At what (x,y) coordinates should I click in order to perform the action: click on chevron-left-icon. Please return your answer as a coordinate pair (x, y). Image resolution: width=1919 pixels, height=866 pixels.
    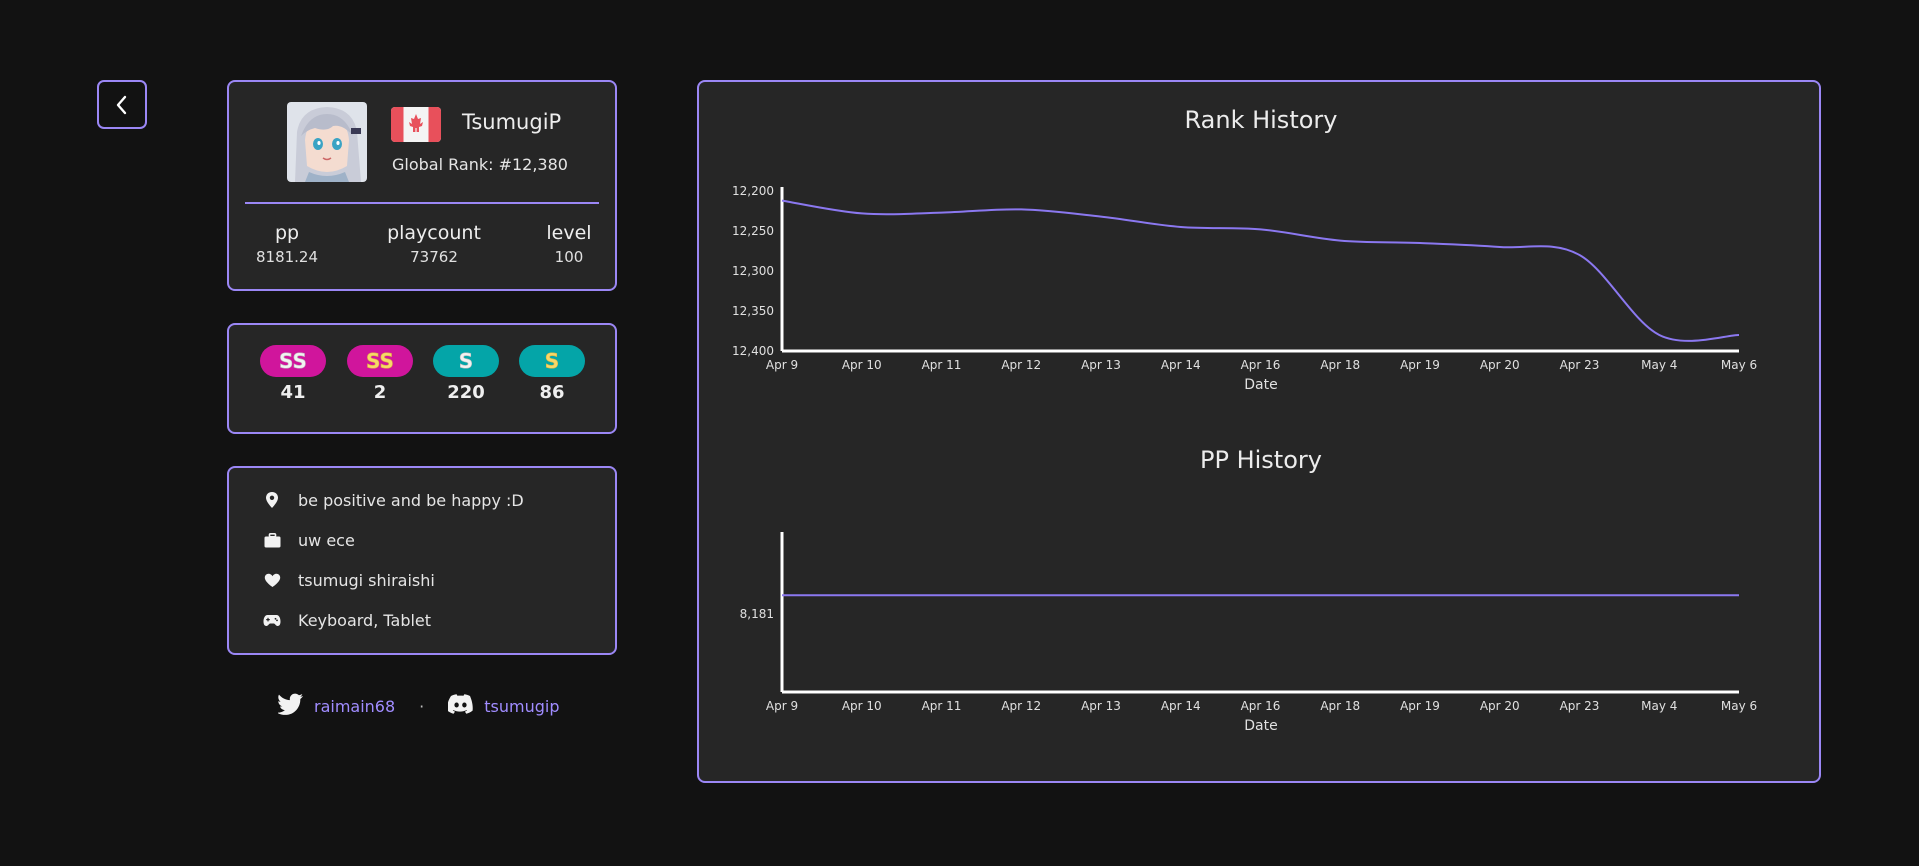
    Looking at the image, I should click on (121, 104).